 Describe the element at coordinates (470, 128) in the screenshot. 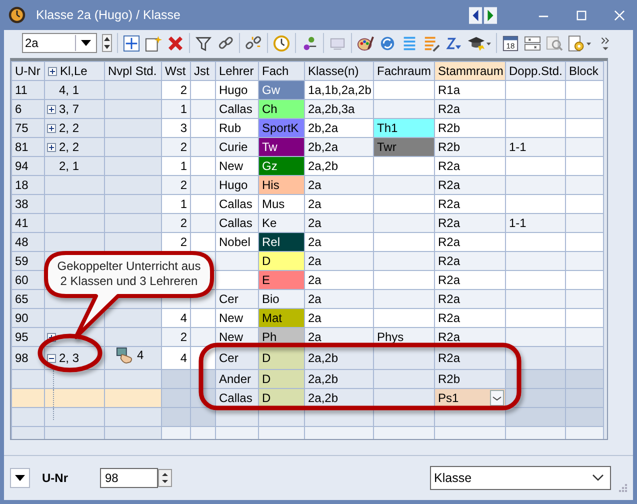

I see `table-cell: R2b` at that location.